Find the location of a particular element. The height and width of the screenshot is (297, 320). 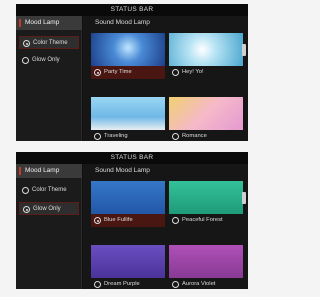

tile-label: Dream Purple is located at coordinates (122, 284).